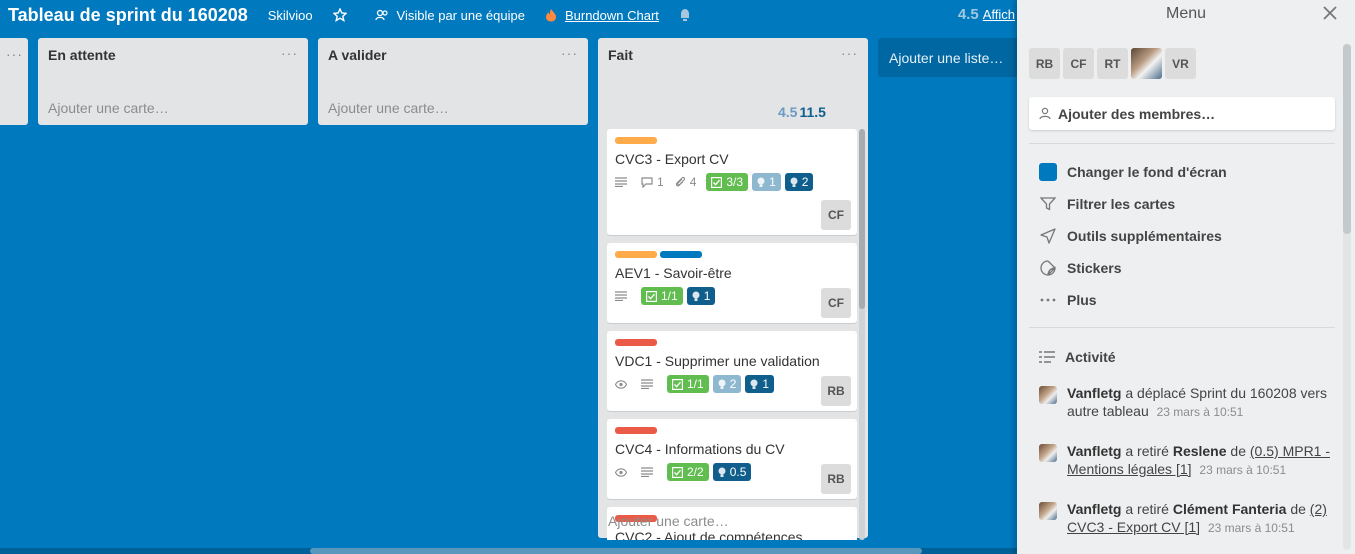  What do you see at coordinates (672, 159) in the screenshot?
I see `card-title: CVC3 - Export CV` at bounding box center [672, 159].